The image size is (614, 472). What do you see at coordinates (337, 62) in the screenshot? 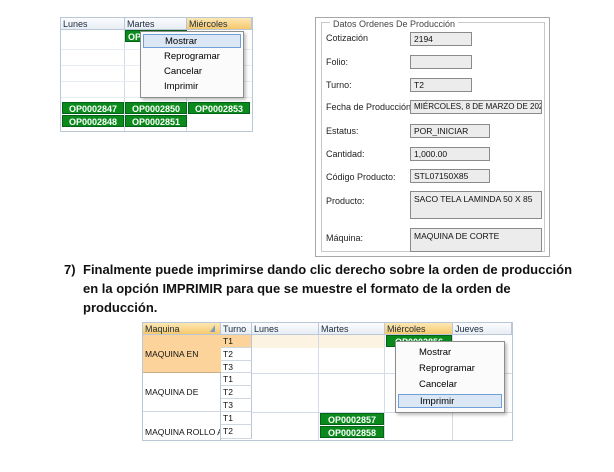
I see `label-folio: Folio:` at bounding box center [337, 62].